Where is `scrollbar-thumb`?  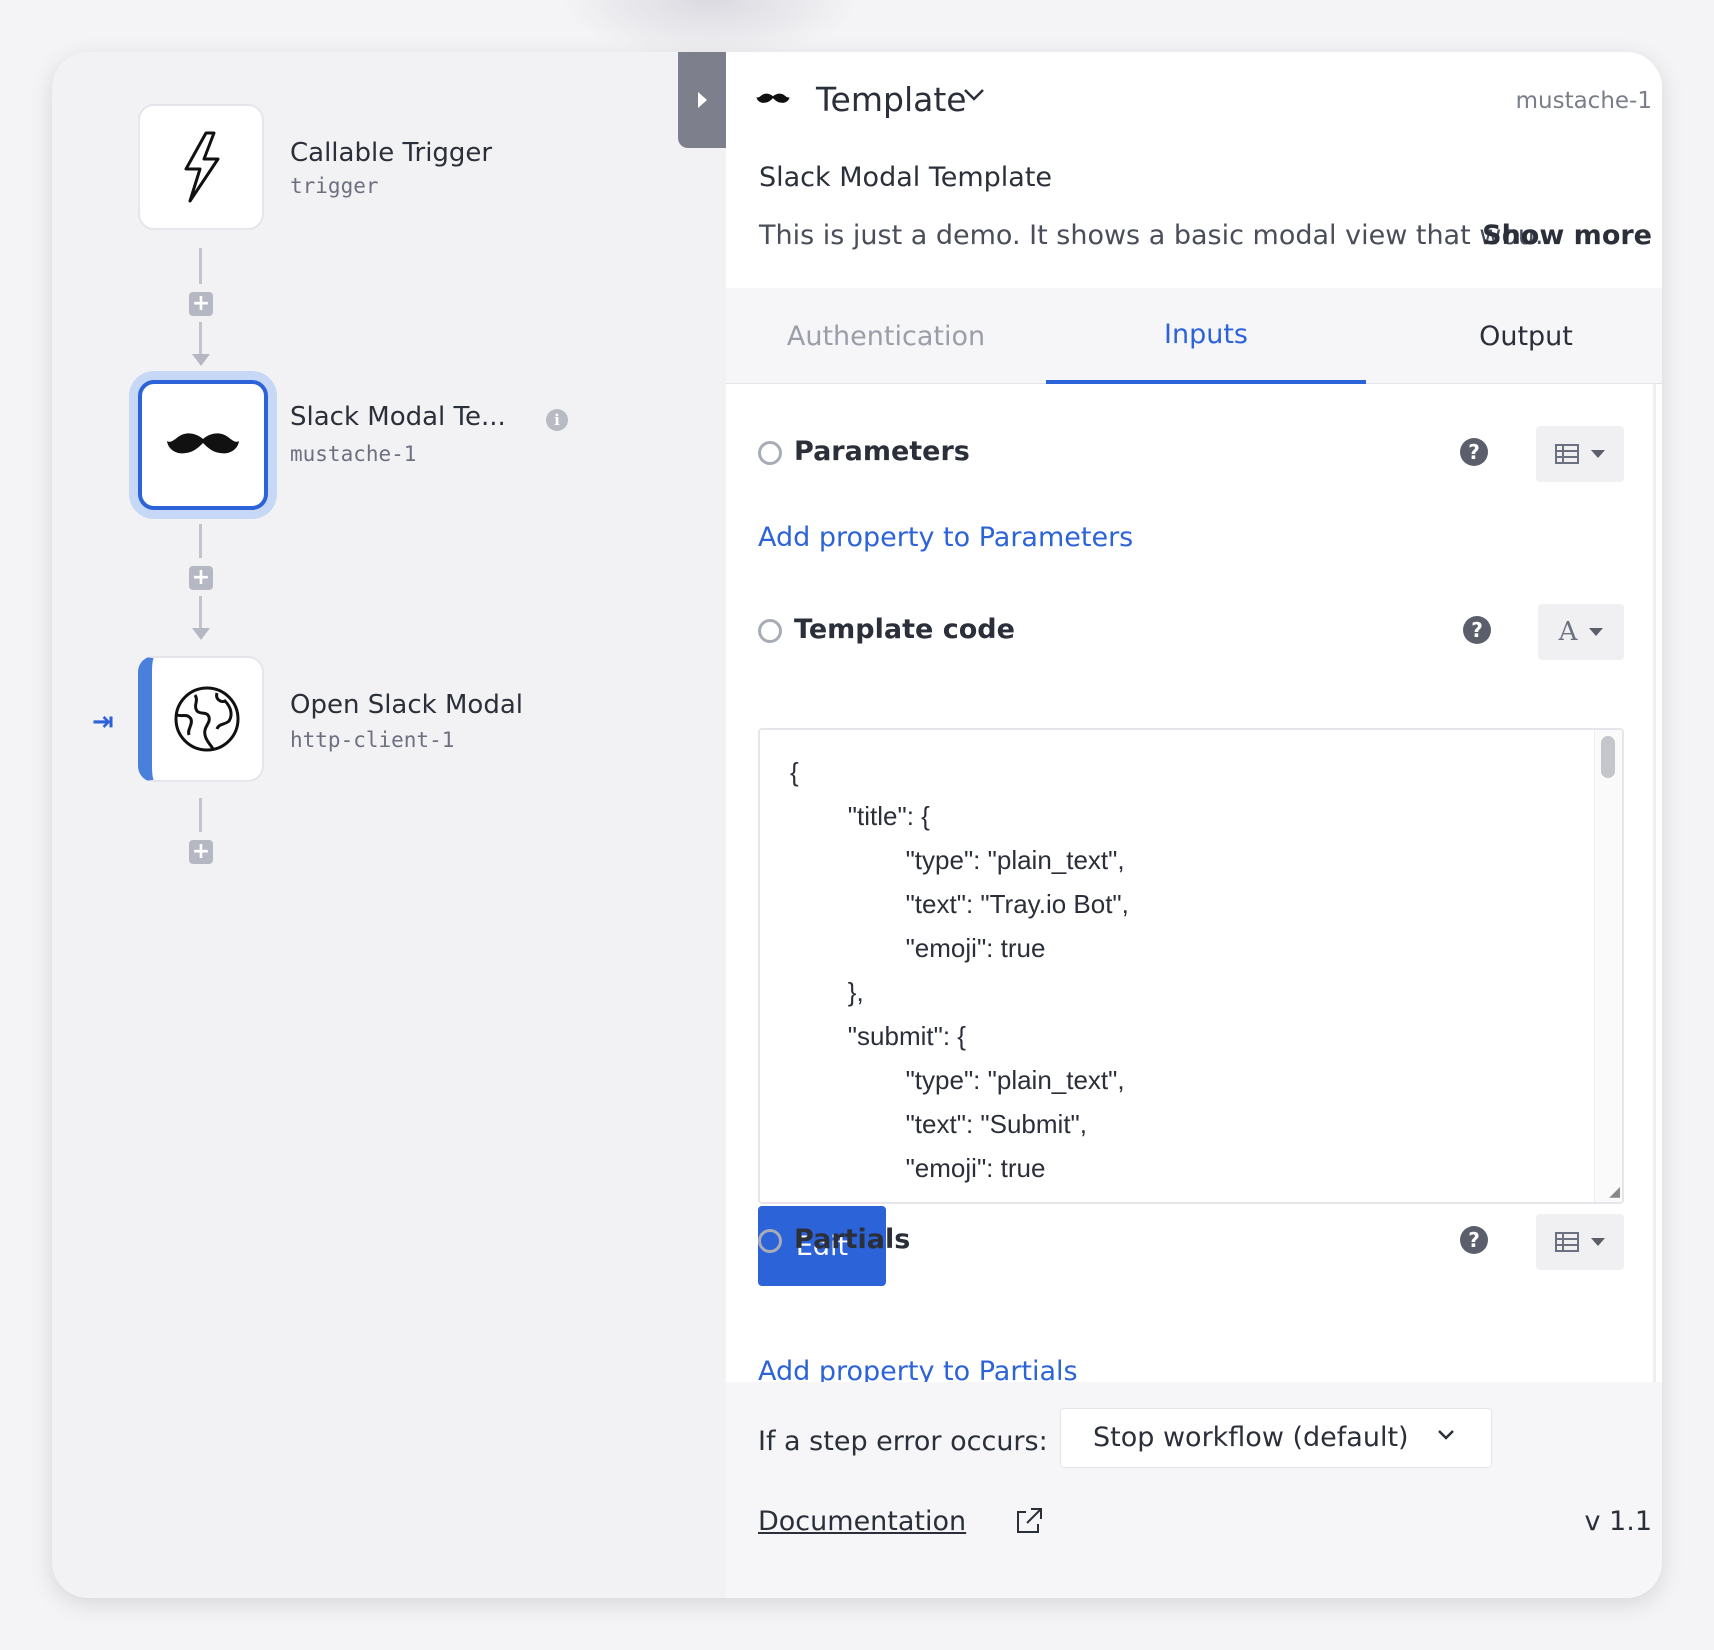 scrollbar-thumb is located at coordinates (1608, 757).